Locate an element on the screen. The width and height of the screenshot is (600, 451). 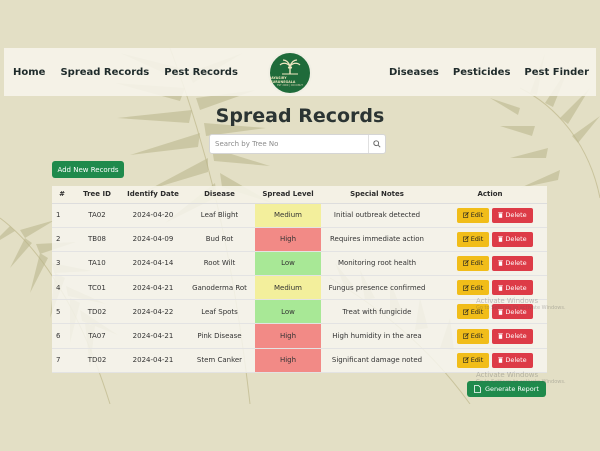
row-number: 7 is located at coordinates (62, 360).